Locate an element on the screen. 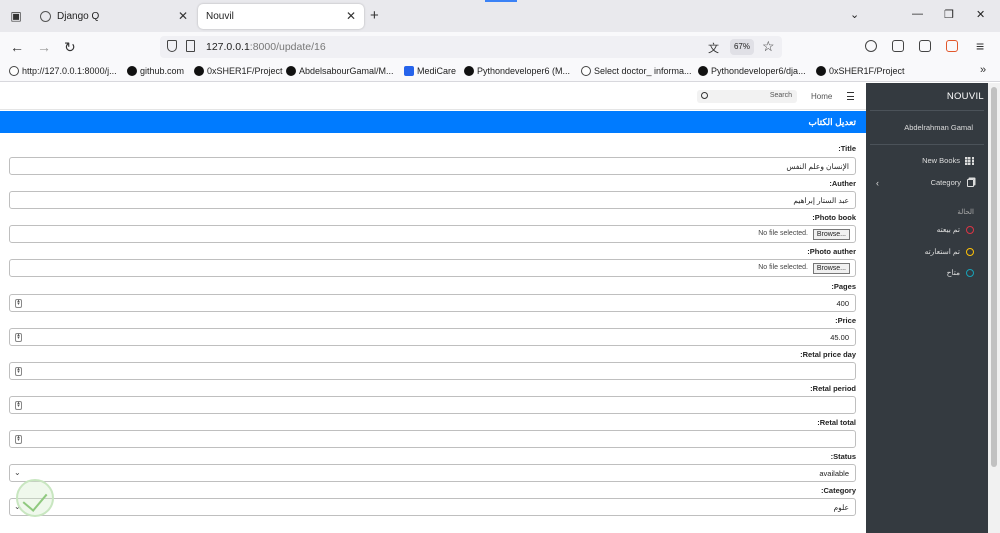  page-title: تعديل الكتاب is located at coordinates (832, 122).